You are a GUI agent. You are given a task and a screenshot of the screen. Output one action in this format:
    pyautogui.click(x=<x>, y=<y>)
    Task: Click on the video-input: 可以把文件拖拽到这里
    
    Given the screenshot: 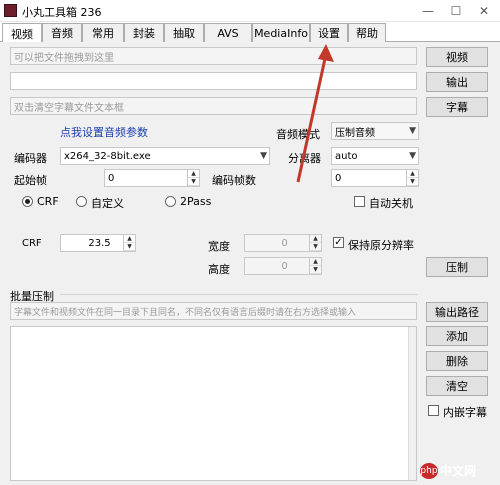 What is the action you would take?
    pyautogui.click(x=213, y=56)
    